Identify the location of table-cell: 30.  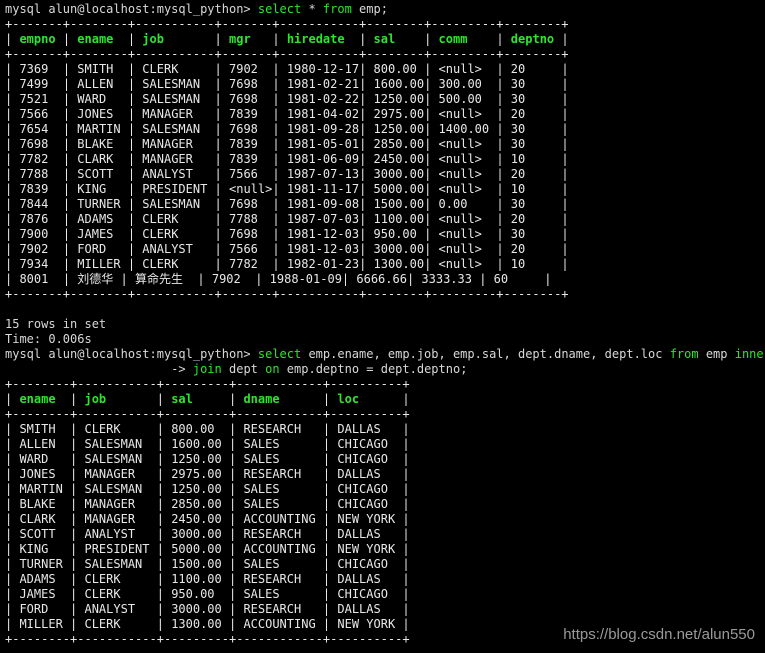
(536, 99).